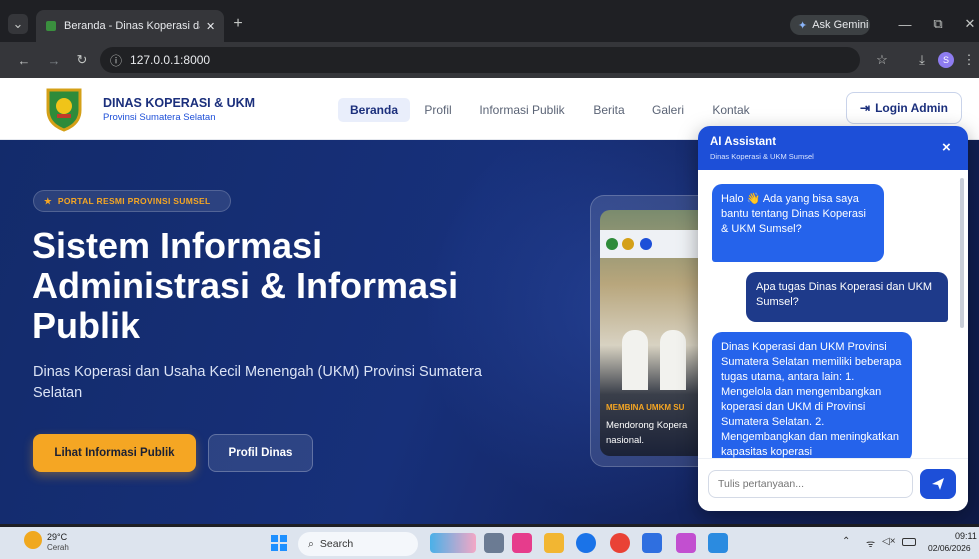  I want to click on profile-avatar: S, so click(946, 60).